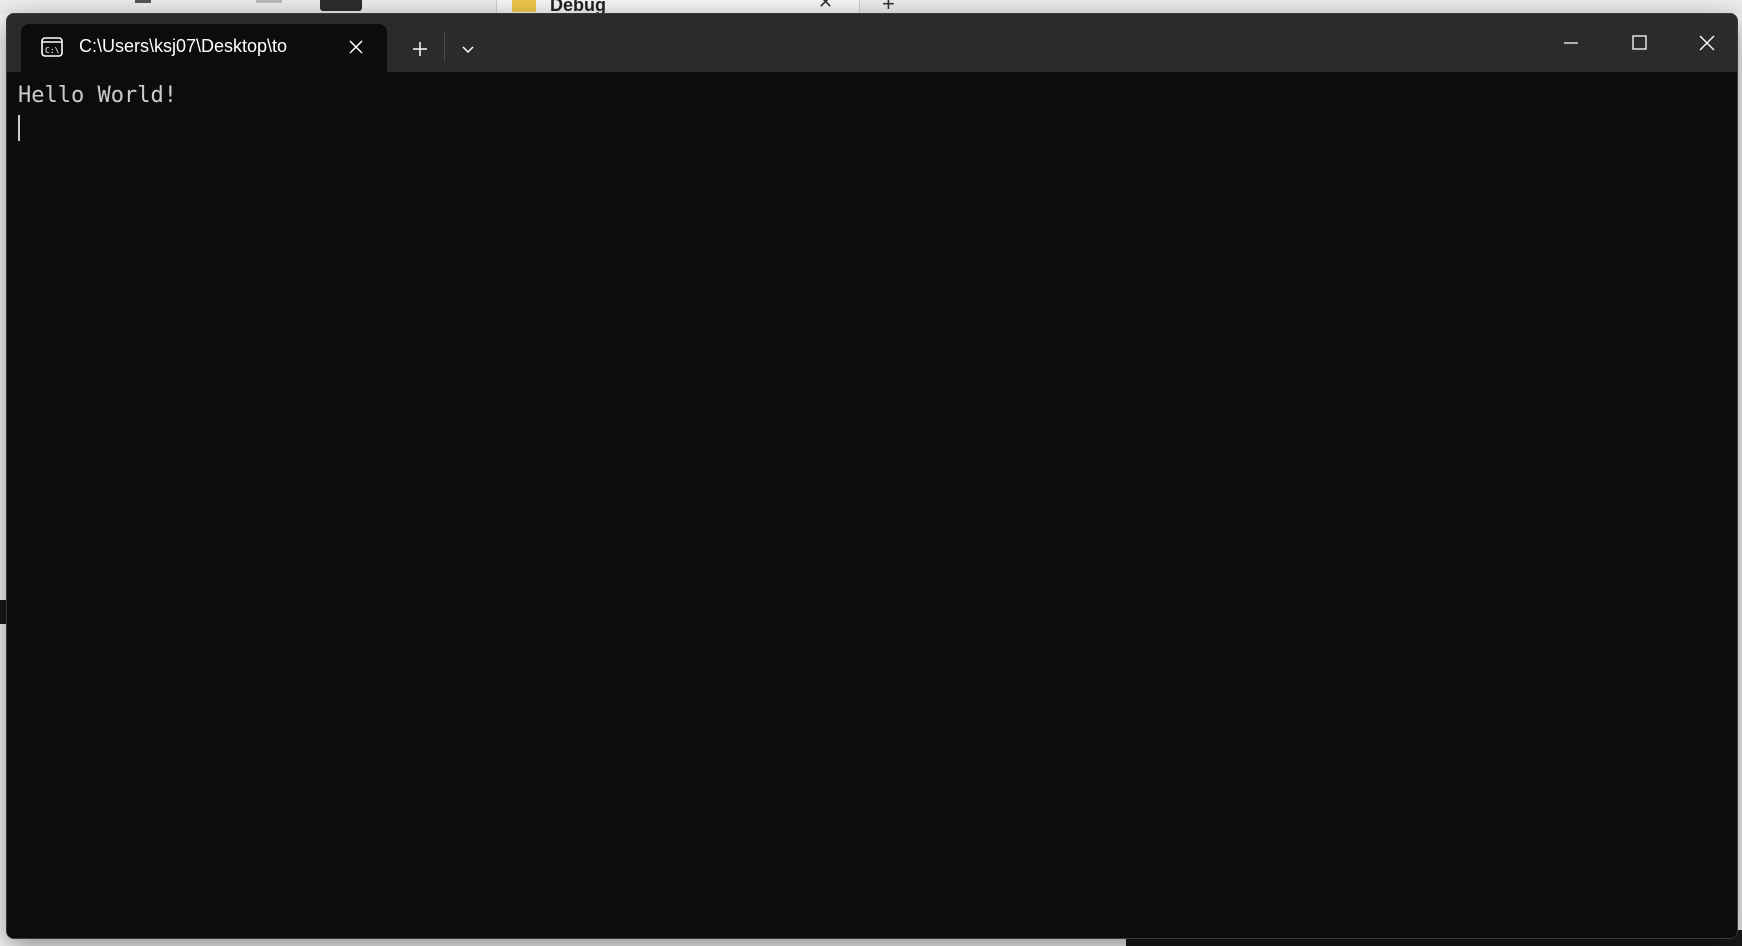  I want to click on plus-icon, so click(420, 49).